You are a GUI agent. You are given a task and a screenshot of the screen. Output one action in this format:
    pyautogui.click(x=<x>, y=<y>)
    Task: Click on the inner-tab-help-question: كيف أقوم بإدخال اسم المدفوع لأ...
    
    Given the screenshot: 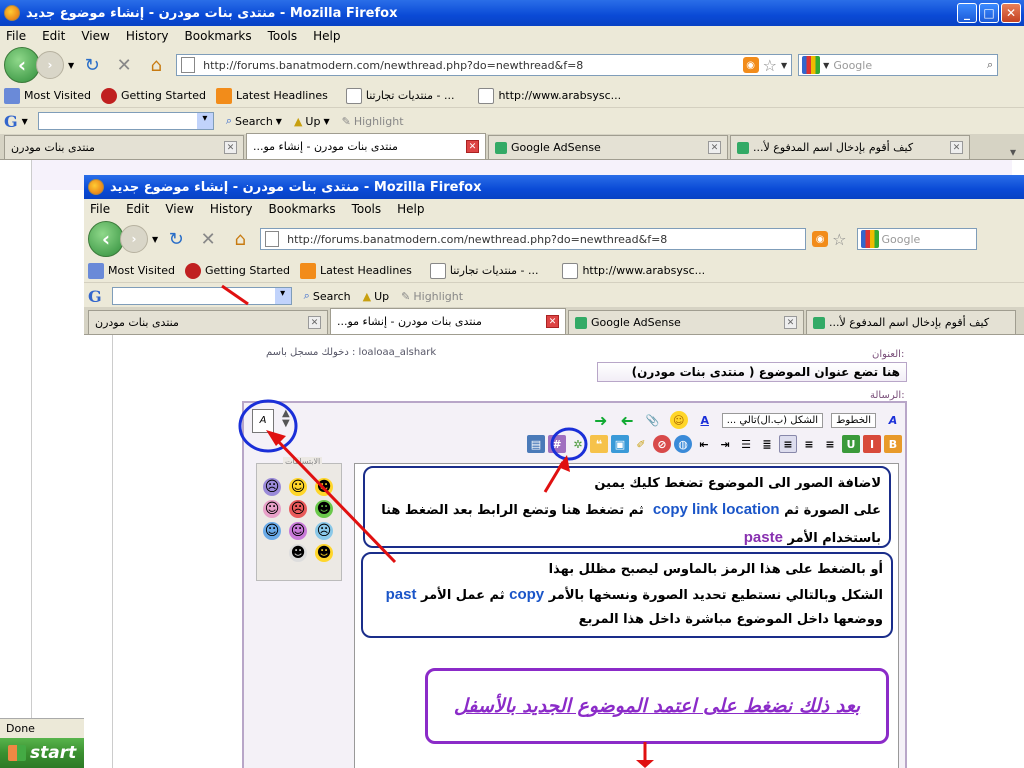 What is the action you would take?
    pyautogui.click(x=911, y=322)
    